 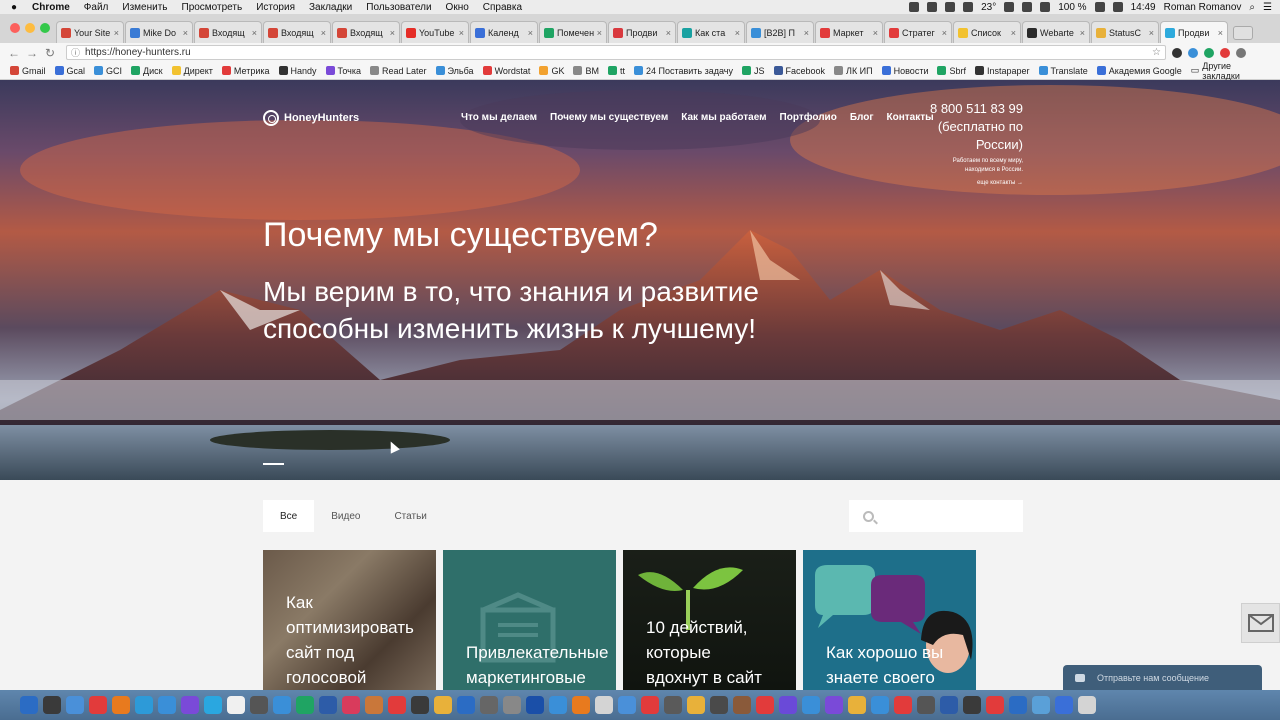 What do you see at coordinates (502, 7) in the screenshot?
I see `menu-item-help: Справка` at bounding box center [502, 7].